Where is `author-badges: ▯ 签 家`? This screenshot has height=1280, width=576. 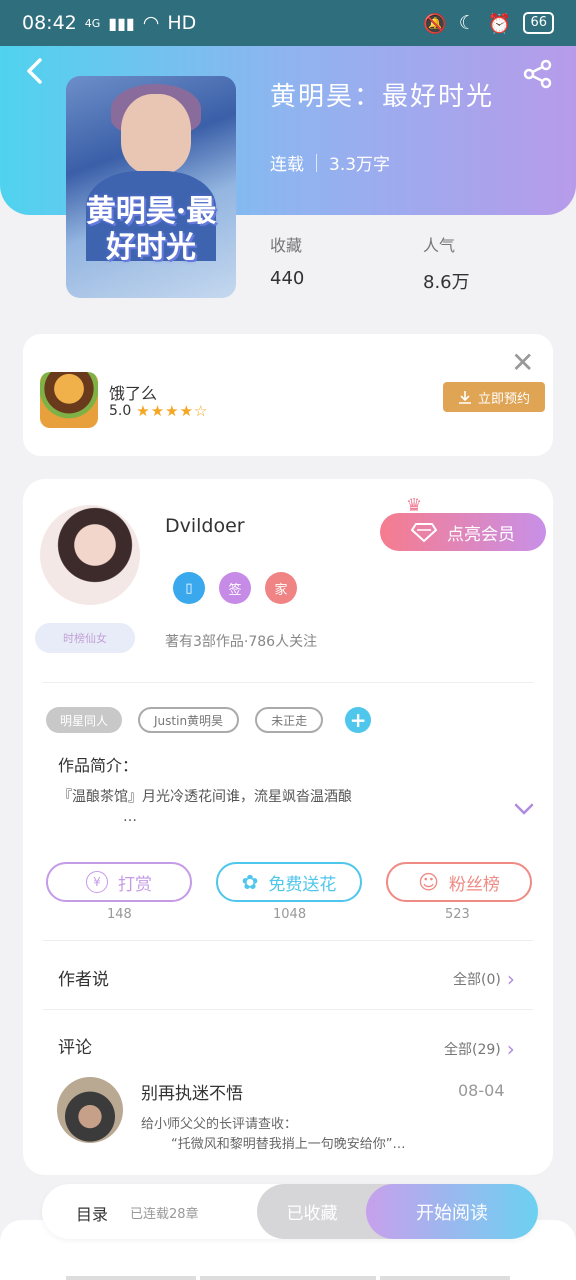 author-badges: ▯ 签 家 is located at coordinates (235, 588).